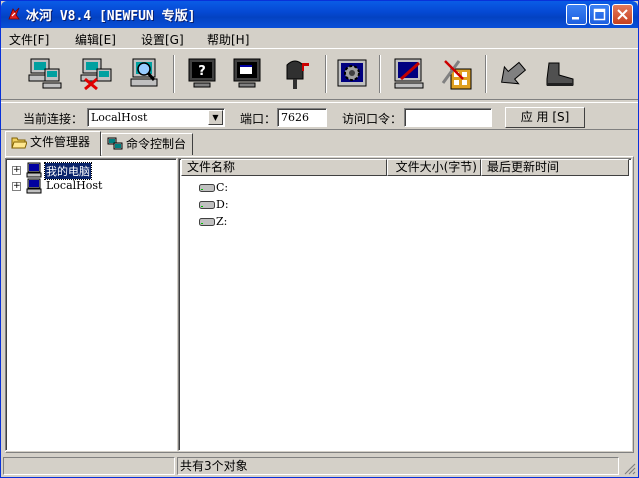  Describe the element at coordinates (319, 74) in the screenshot. I see `toolbar: ?` at that location.